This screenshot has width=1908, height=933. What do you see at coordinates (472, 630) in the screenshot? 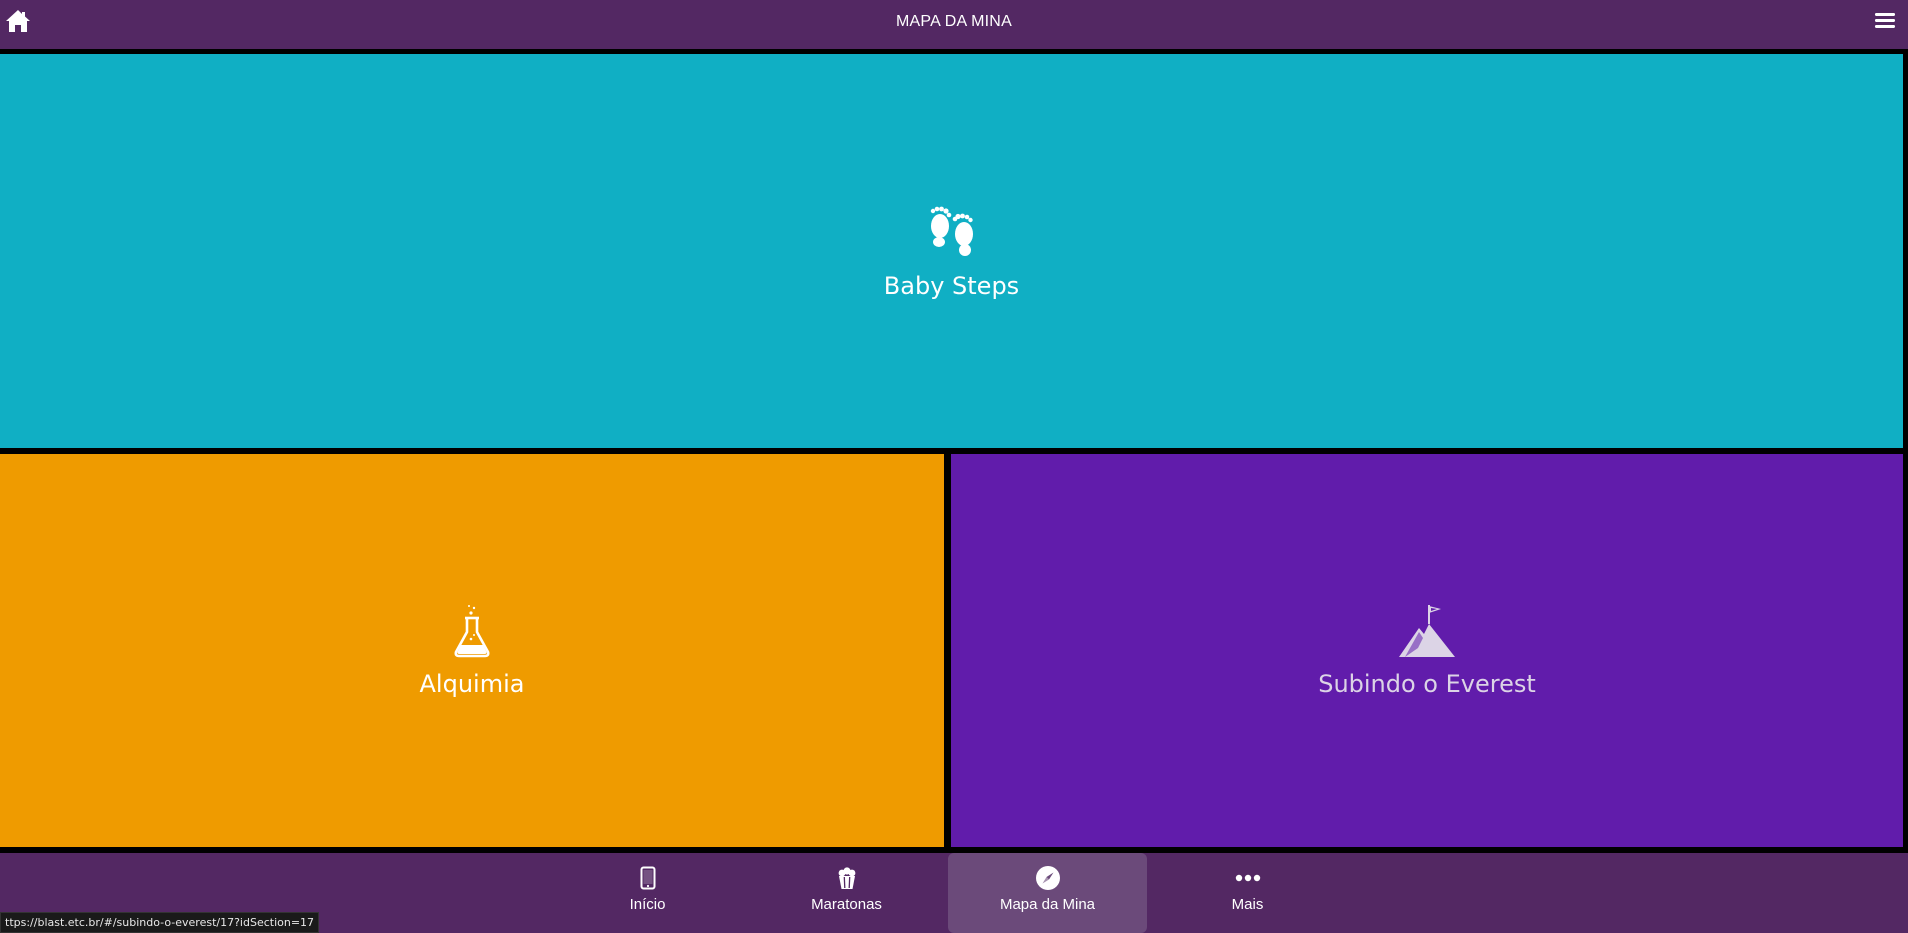
I see `flask-icon` at bounding box center [472, 630].